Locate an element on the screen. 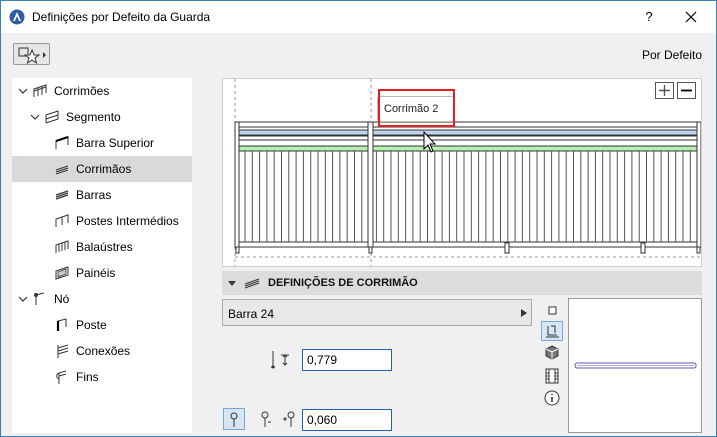  tree-item-postes-intermedios: Postes Intermédios is located at coordinates (102, 221).